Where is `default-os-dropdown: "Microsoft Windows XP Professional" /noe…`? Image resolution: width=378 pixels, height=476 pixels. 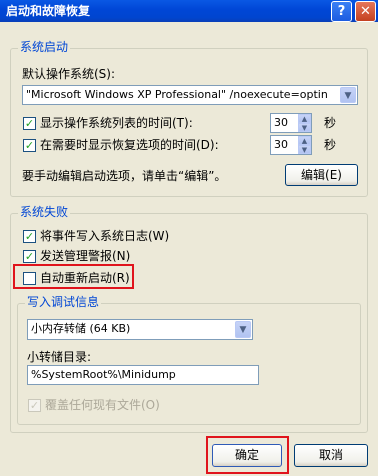 default-os-dropdown: "Microsoft Windows XP Professional" /noe… is located at coordinates (190, 95).